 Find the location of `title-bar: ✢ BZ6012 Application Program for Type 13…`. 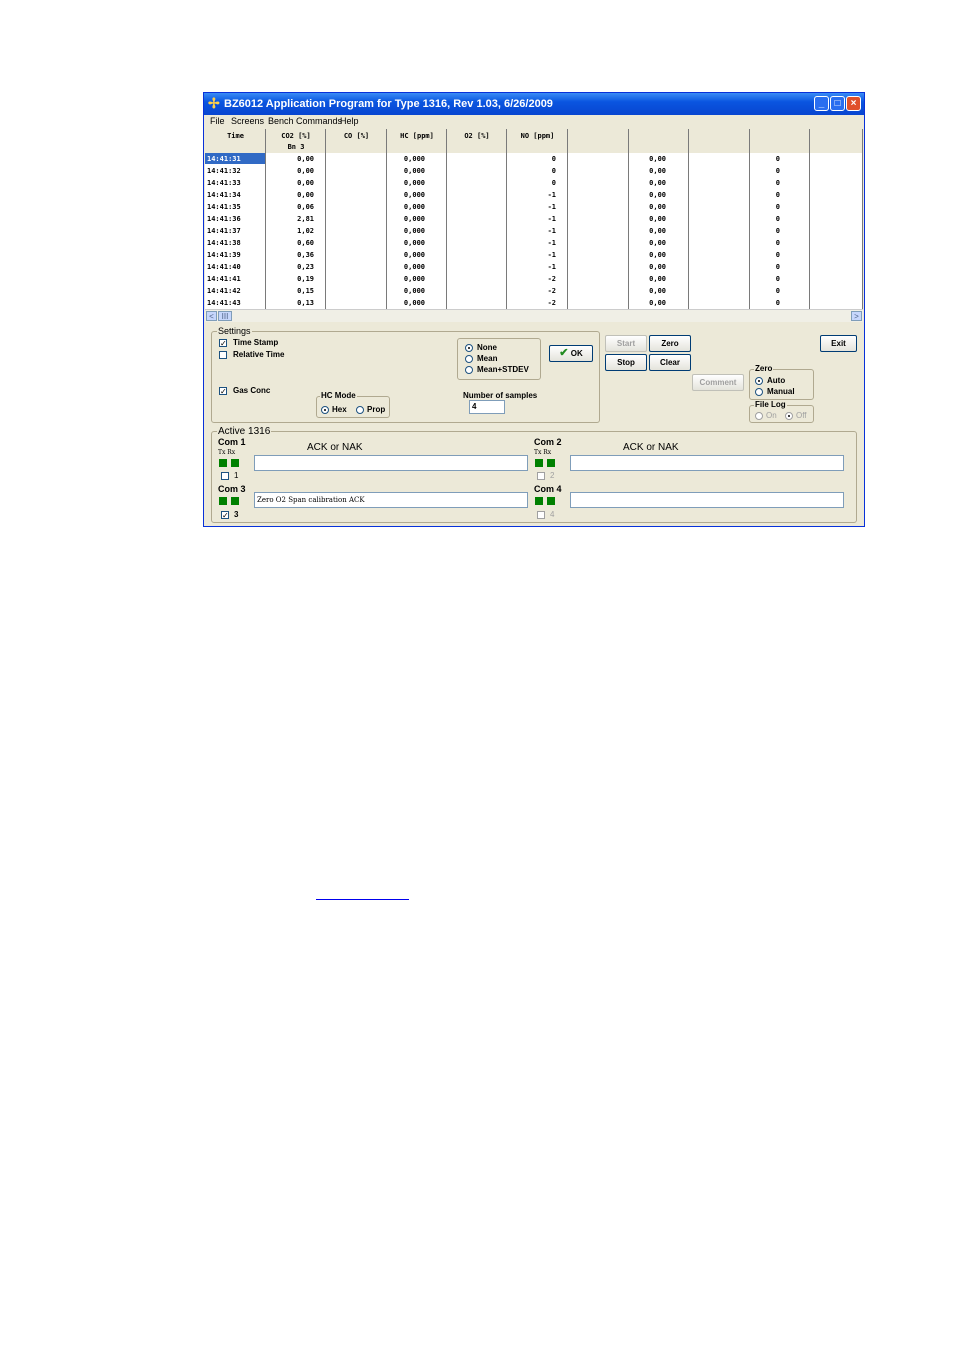

title-bar: ✢ BZ6012 Application Program for Type 13… is located at coordinates (534, 104).